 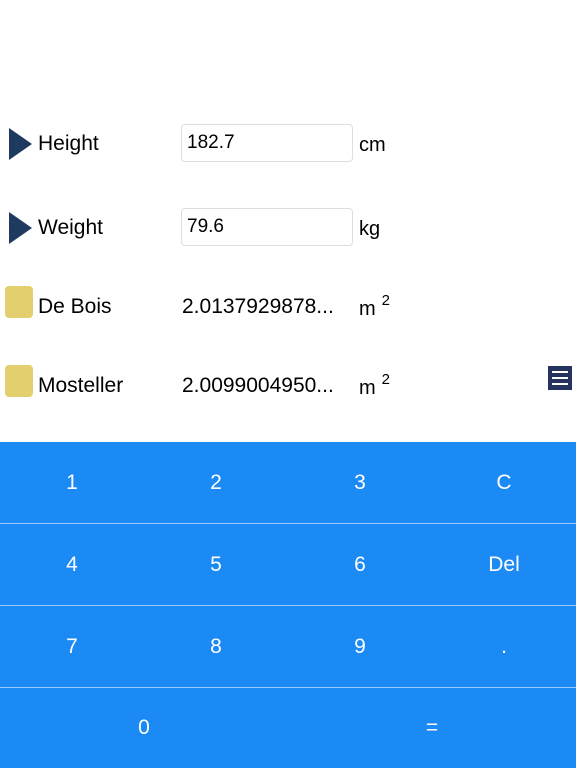 What do you see at coordinates (386, 300) in the screenshot?
I see `de-bois-unit-exponent: 2` at bounding box center [386, 300].